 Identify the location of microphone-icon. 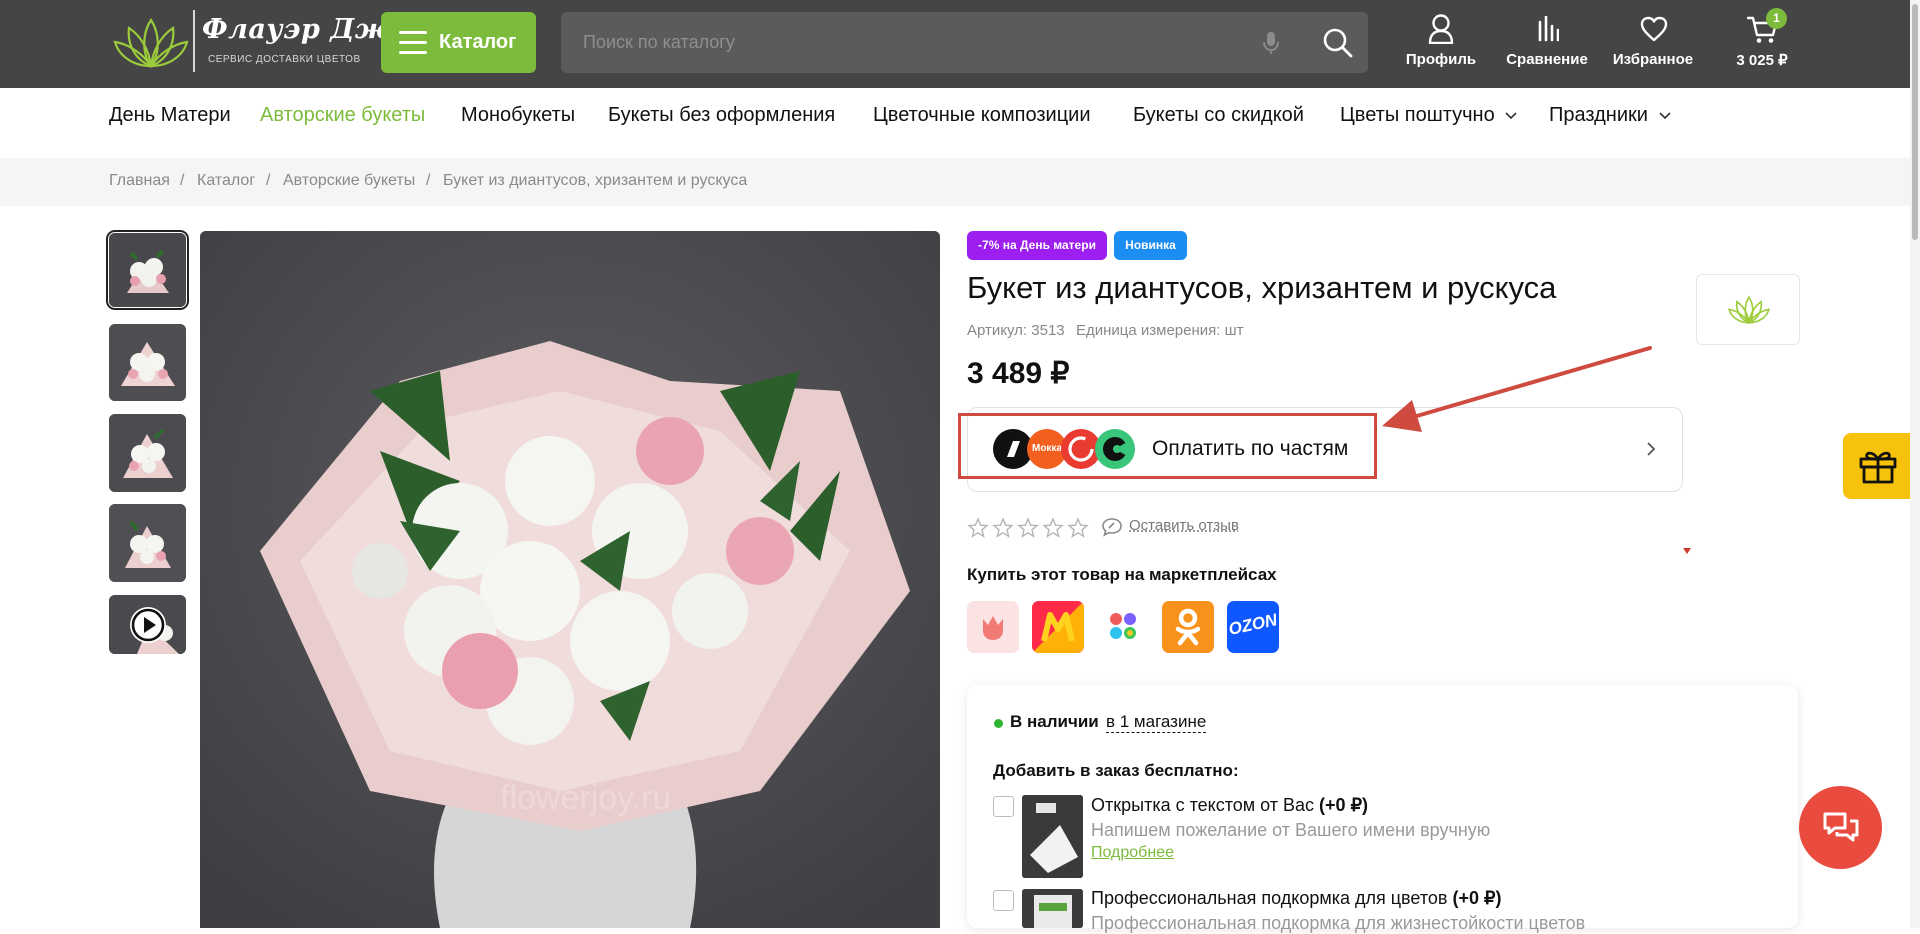
(1271, 43).